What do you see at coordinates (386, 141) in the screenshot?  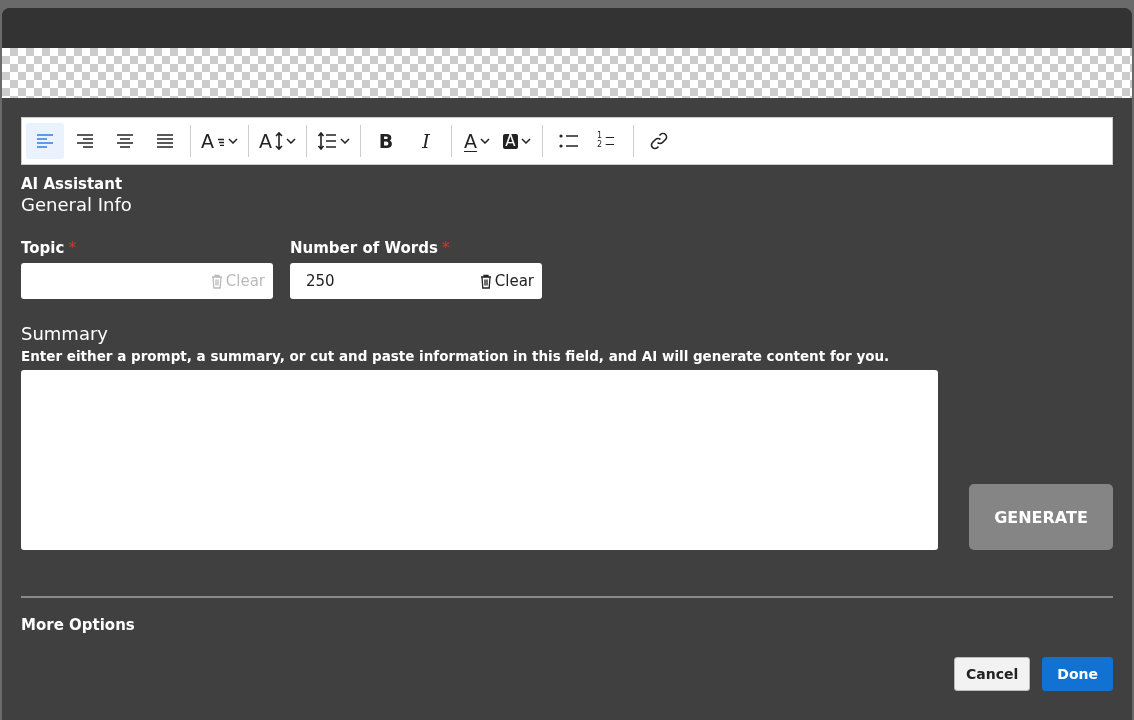 I see `bold-button: B` at bounding box center [386, 141].